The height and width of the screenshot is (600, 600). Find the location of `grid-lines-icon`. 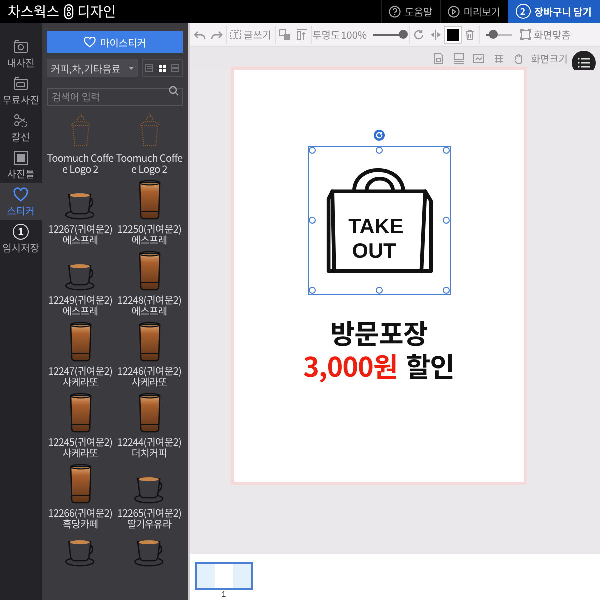

grid-lines-icon is located at coordinates (499, 58).